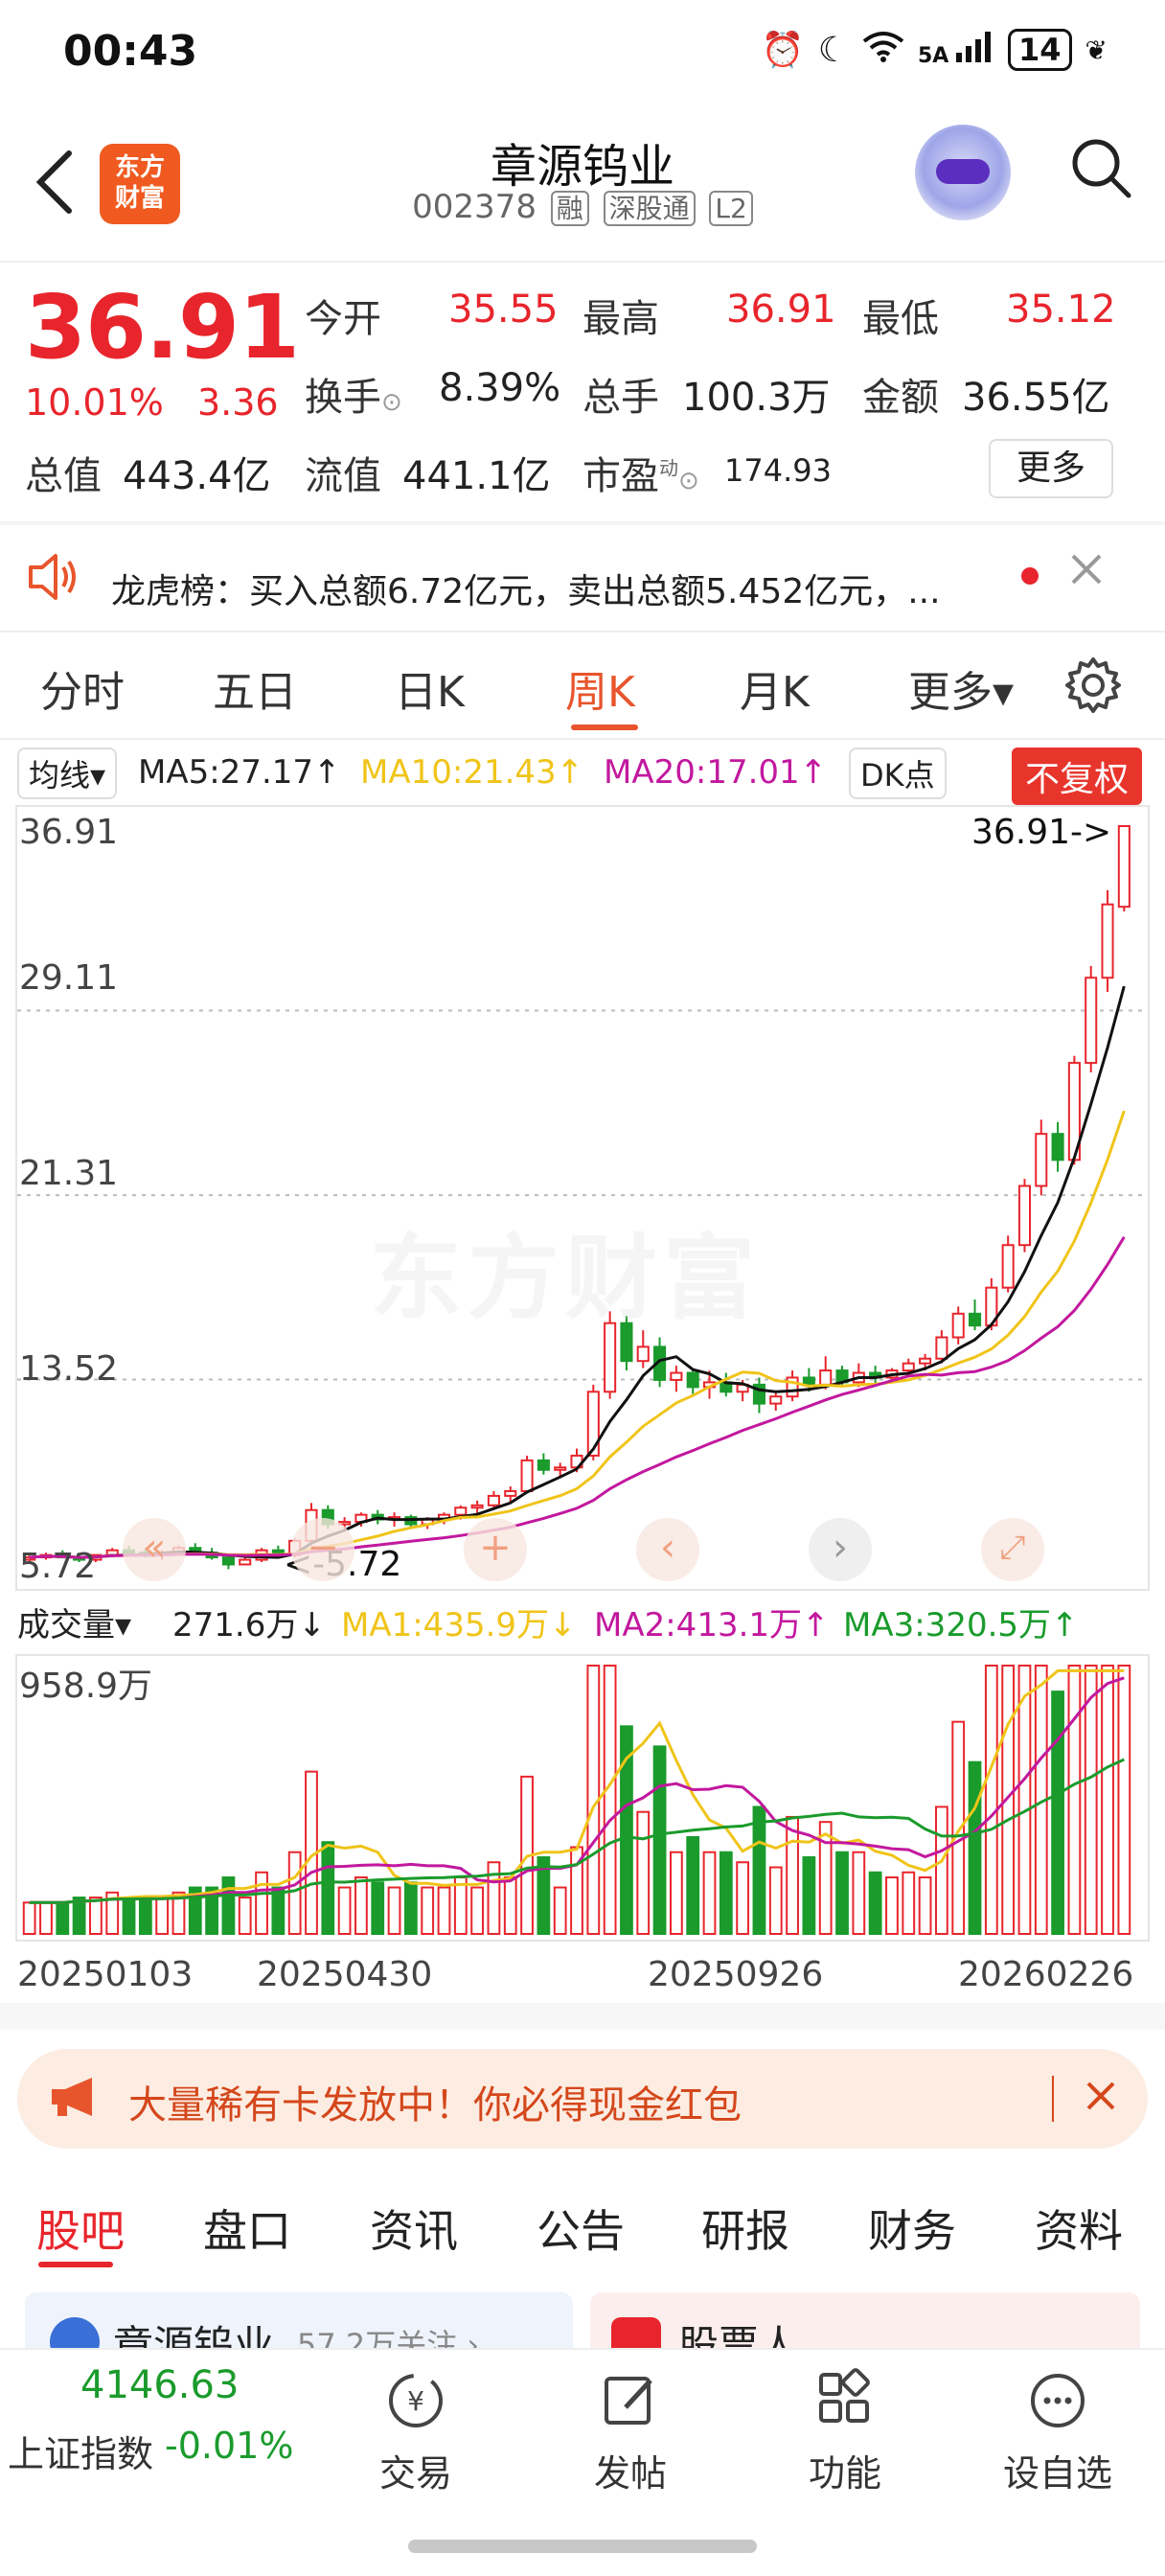 This screenshot has width=1165, height=2576. I want to click on dk-point-button: DK点, so click(898, 773).